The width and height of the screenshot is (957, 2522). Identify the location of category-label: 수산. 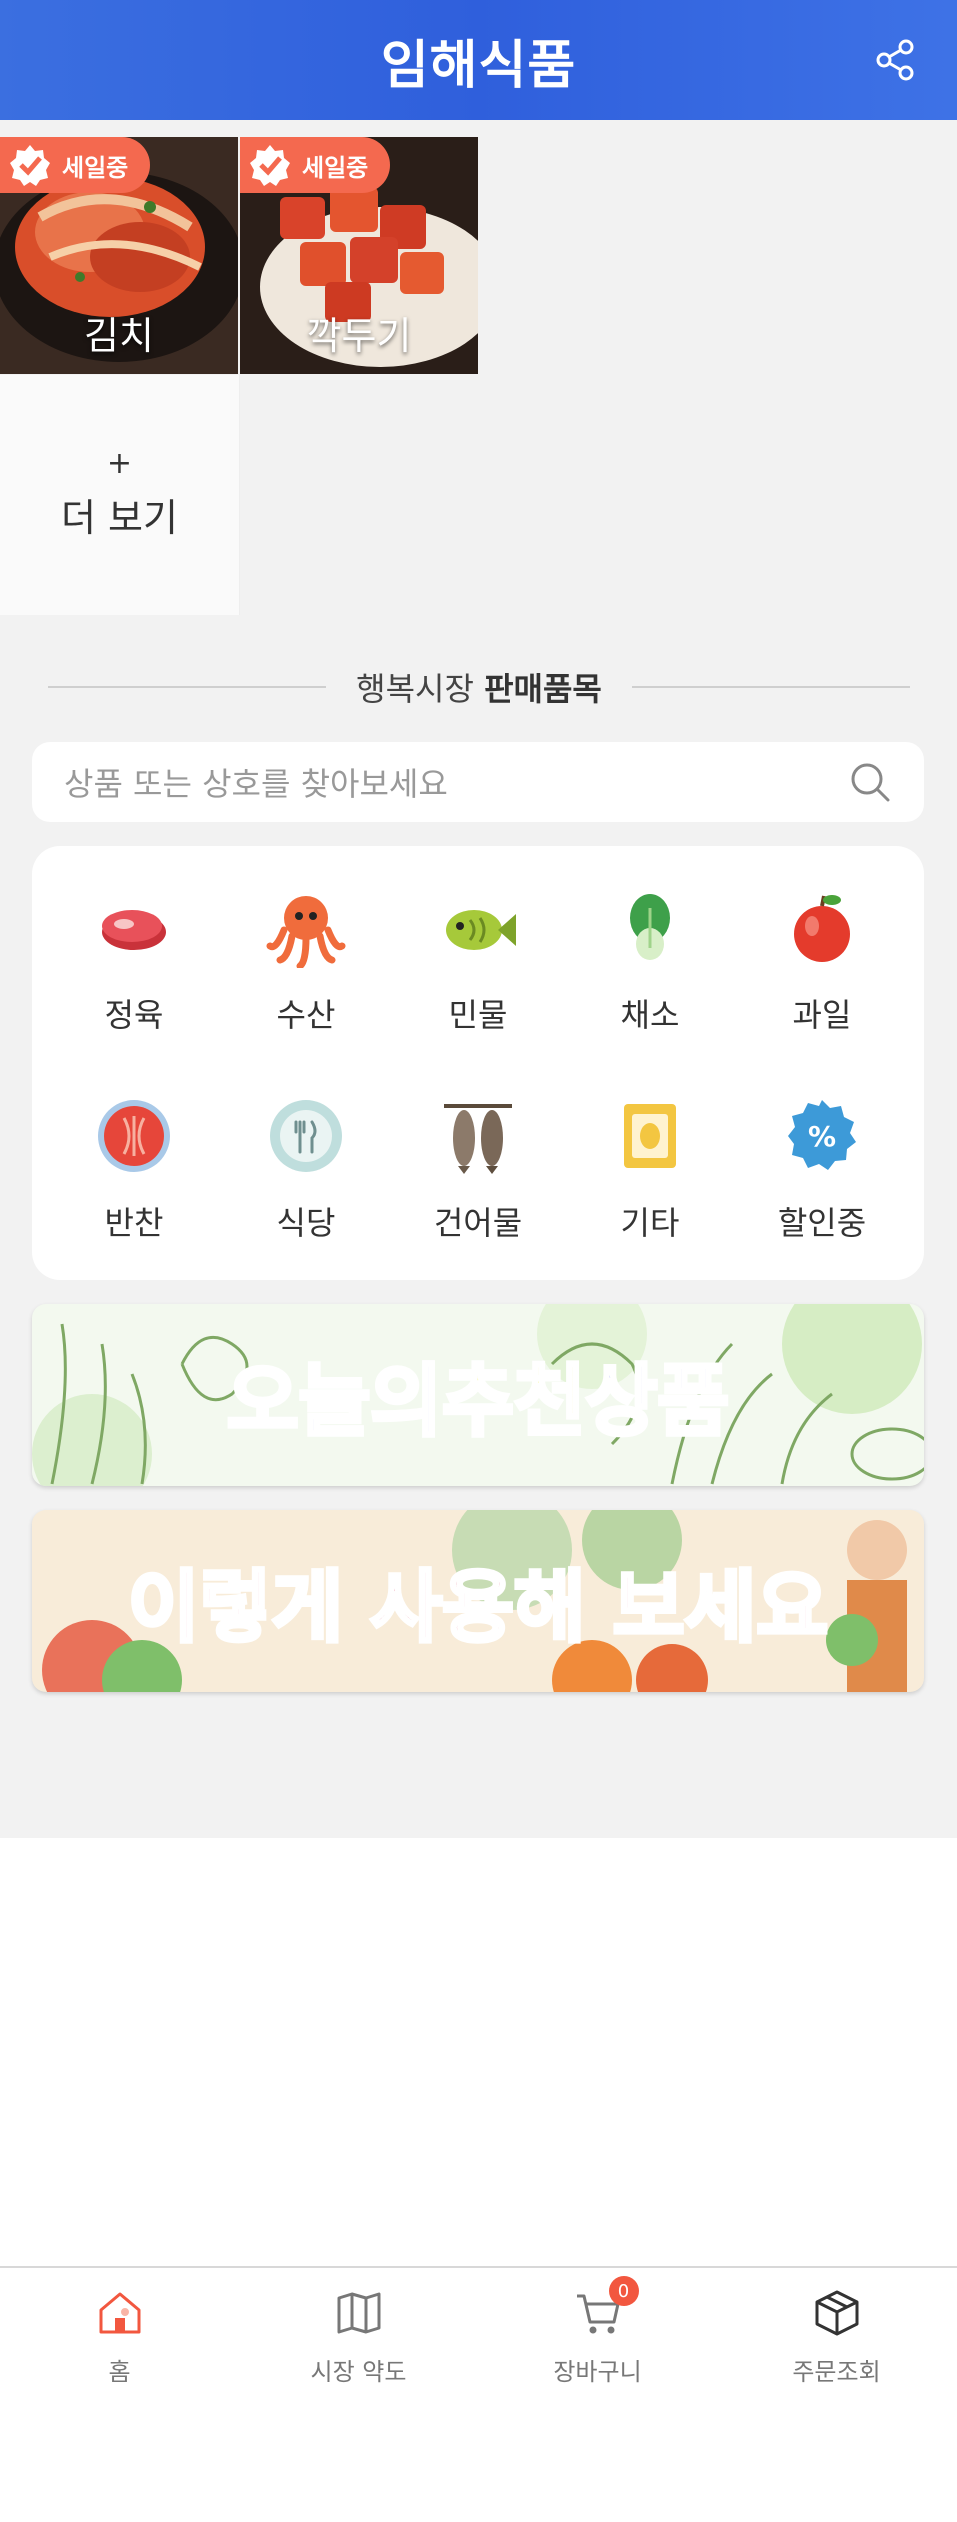
(306, 1015).